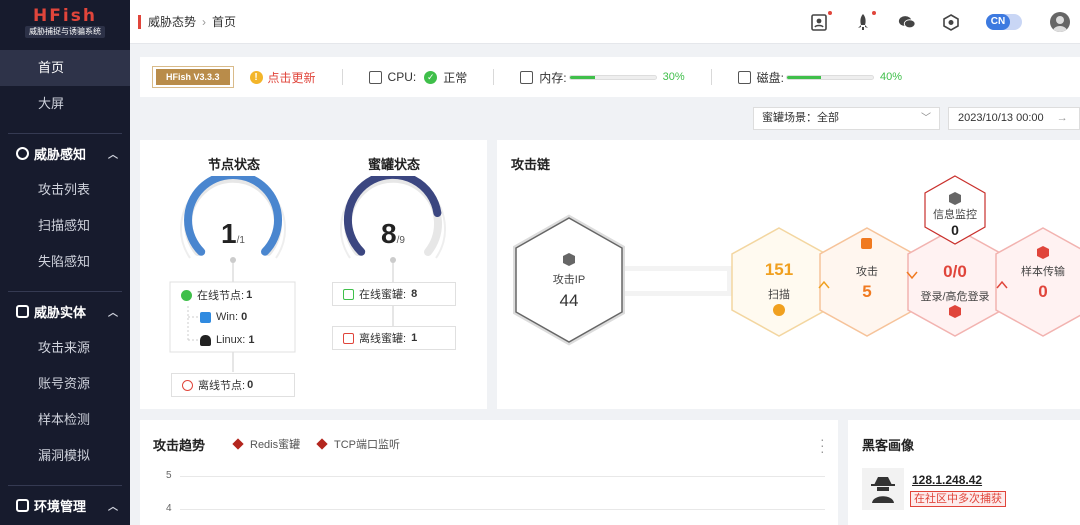 The height and width of the screenshot is (525, 1080). Describe the element at coordinates (958, 499) in the screenshot. I see `hacker-tag: 在社区中多次捕获` at that location.